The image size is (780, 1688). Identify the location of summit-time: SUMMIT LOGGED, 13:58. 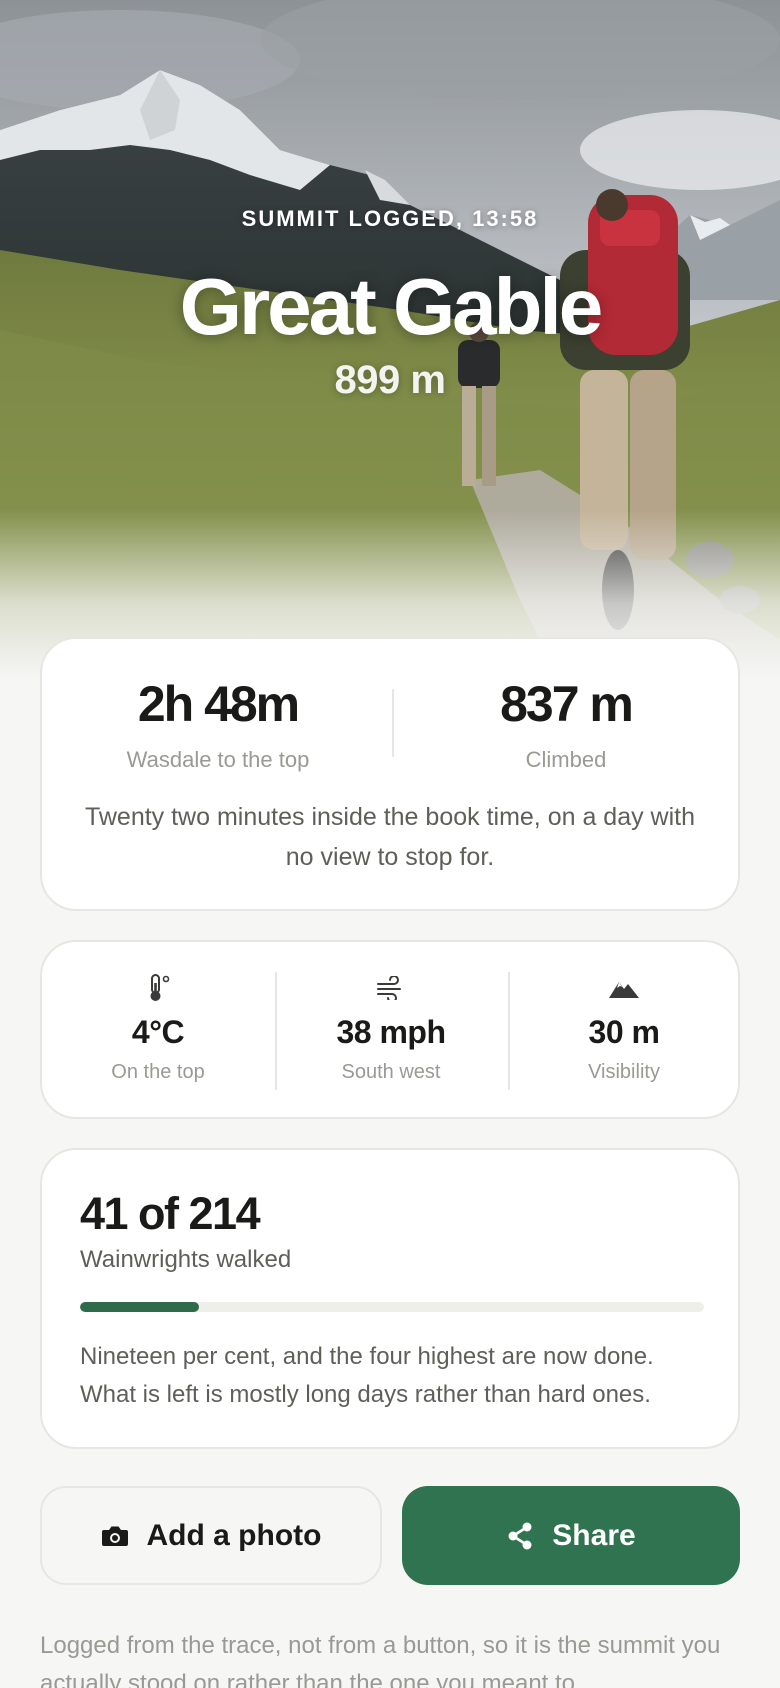
(390, 218).